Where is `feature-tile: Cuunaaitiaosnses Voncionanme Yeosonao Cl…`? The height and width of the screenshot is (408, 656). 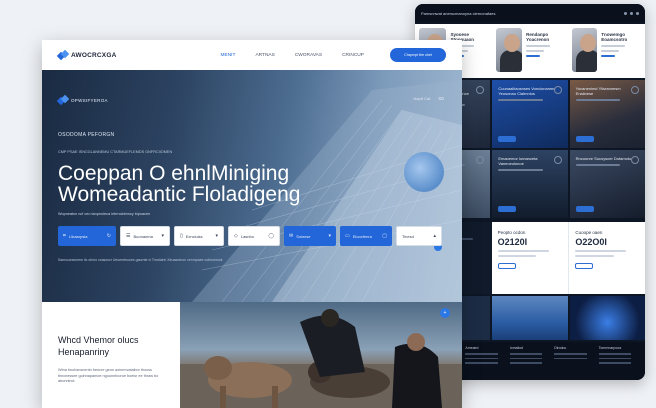 feature-tile: Cuunaaitiaosnses Voncionanme Yeosonao Cl… is located at coordinates (530, 114).